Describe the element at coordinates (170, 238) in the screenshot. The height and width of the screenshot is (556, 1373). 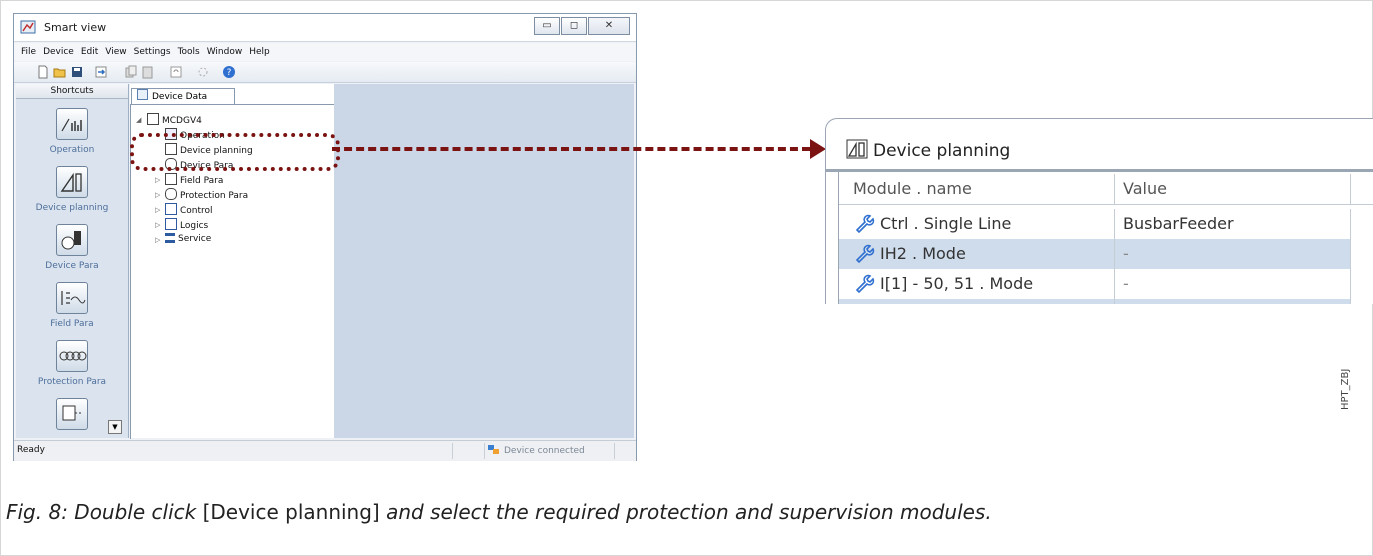
I see `service-icon` at that location.